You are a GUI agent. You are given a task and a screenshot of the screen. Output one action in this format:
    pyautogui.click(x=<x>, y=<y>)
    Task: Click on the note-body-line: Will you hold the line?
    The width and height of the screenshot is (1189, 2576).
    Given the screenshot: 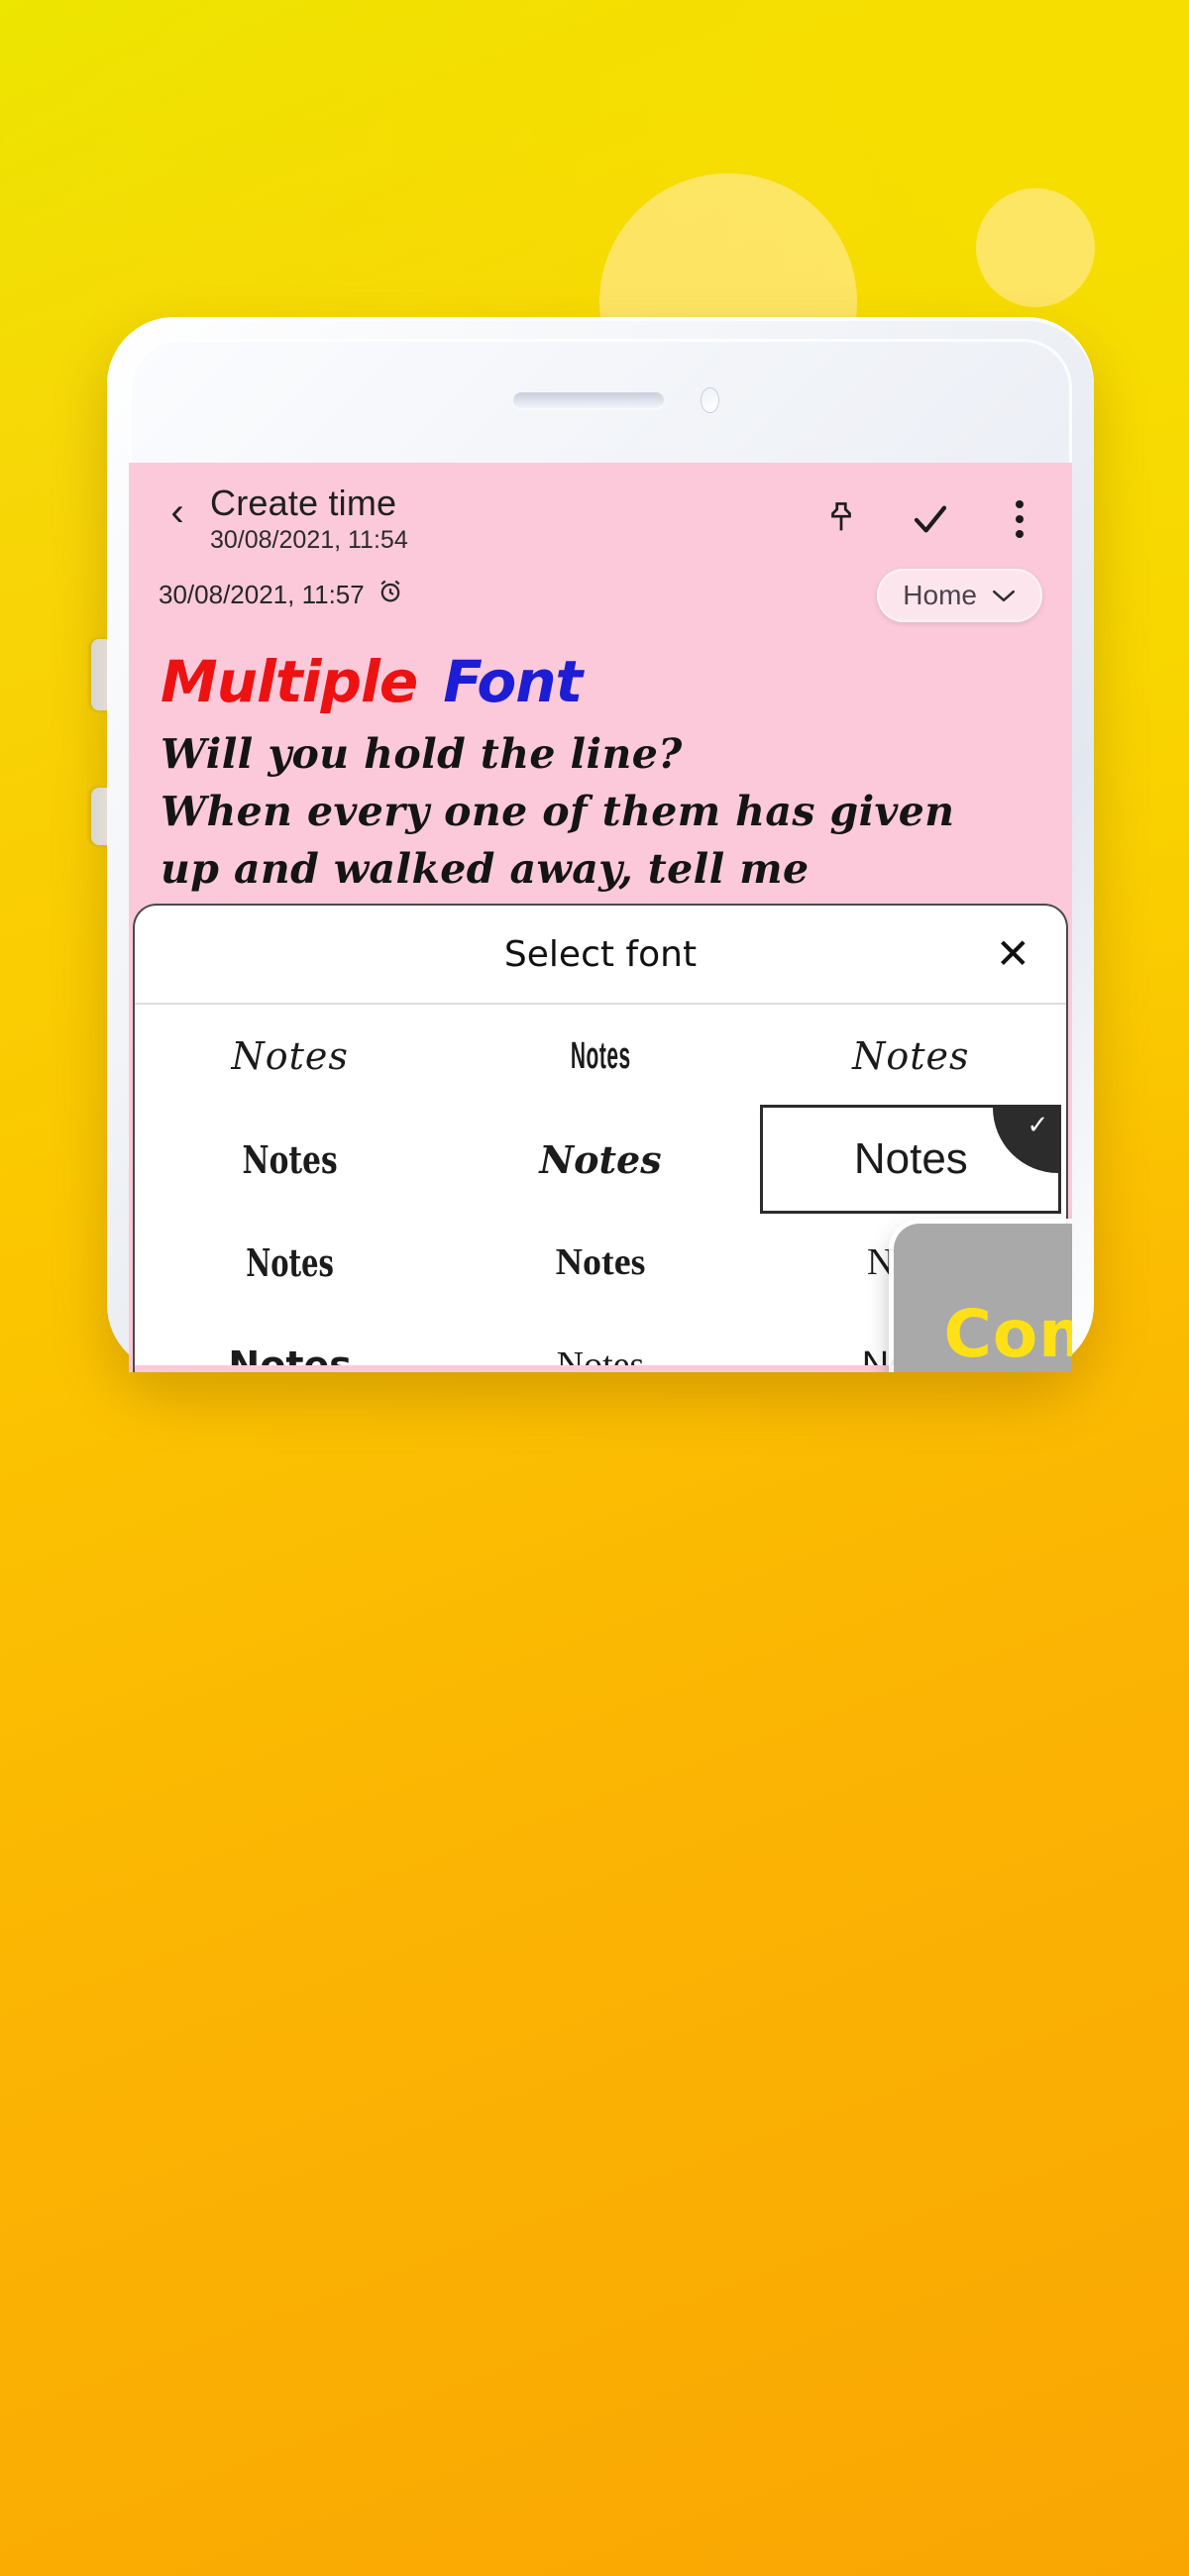 What is the action you would take?
    pyautogui.click(x=422, y=753)
    